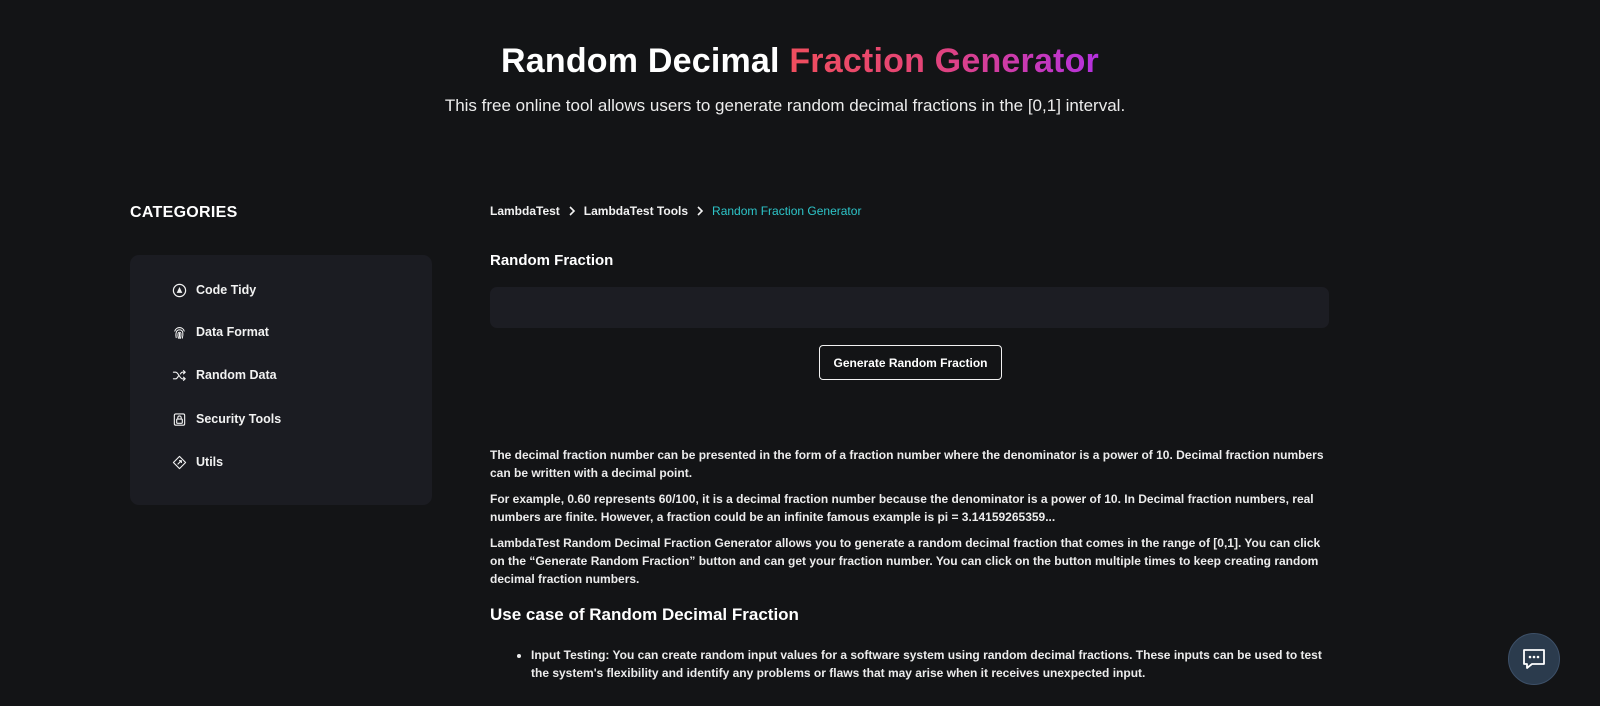 Image resolution: width=1600 pixels, height=706 pixels. What do you see at coordinates (179, 332) in the screenshot?
I see `fingerprint-icon` at bounding box center [179, 332].